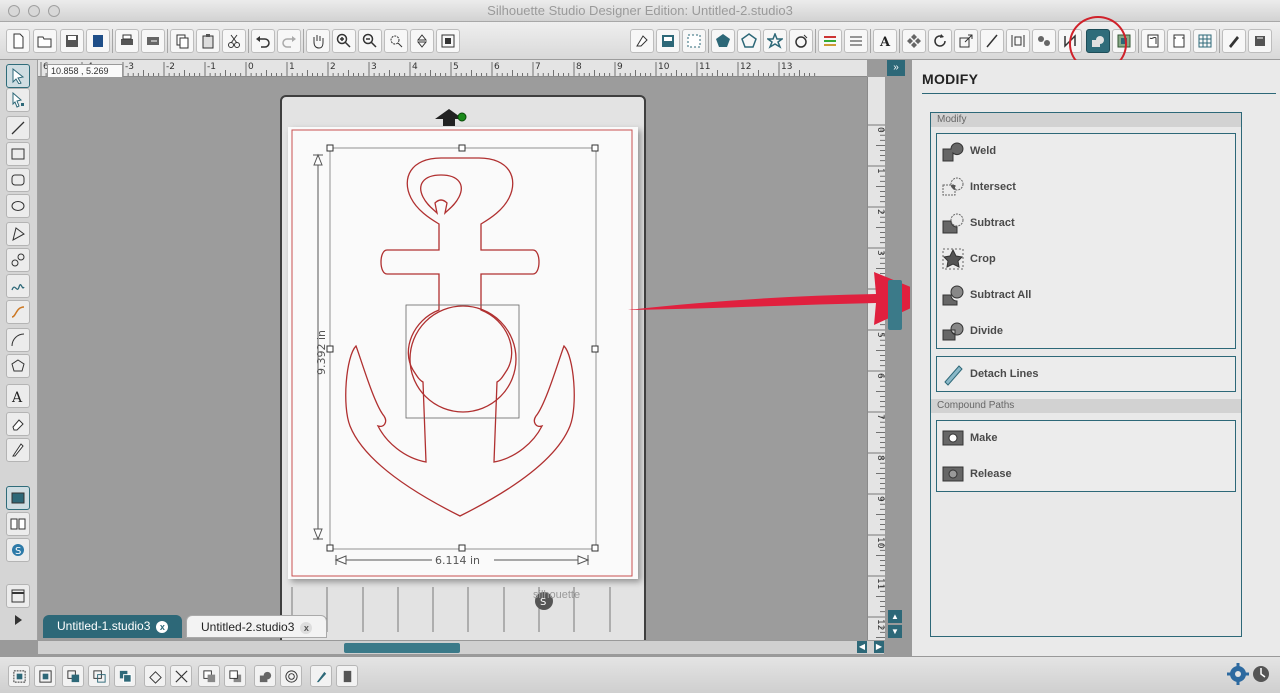 The width and height of the screenshot is (1280, 693). Describe the element at coordinates (895, 631) in the screenshot. I see `scroll-down-icon: ▼` at that location.